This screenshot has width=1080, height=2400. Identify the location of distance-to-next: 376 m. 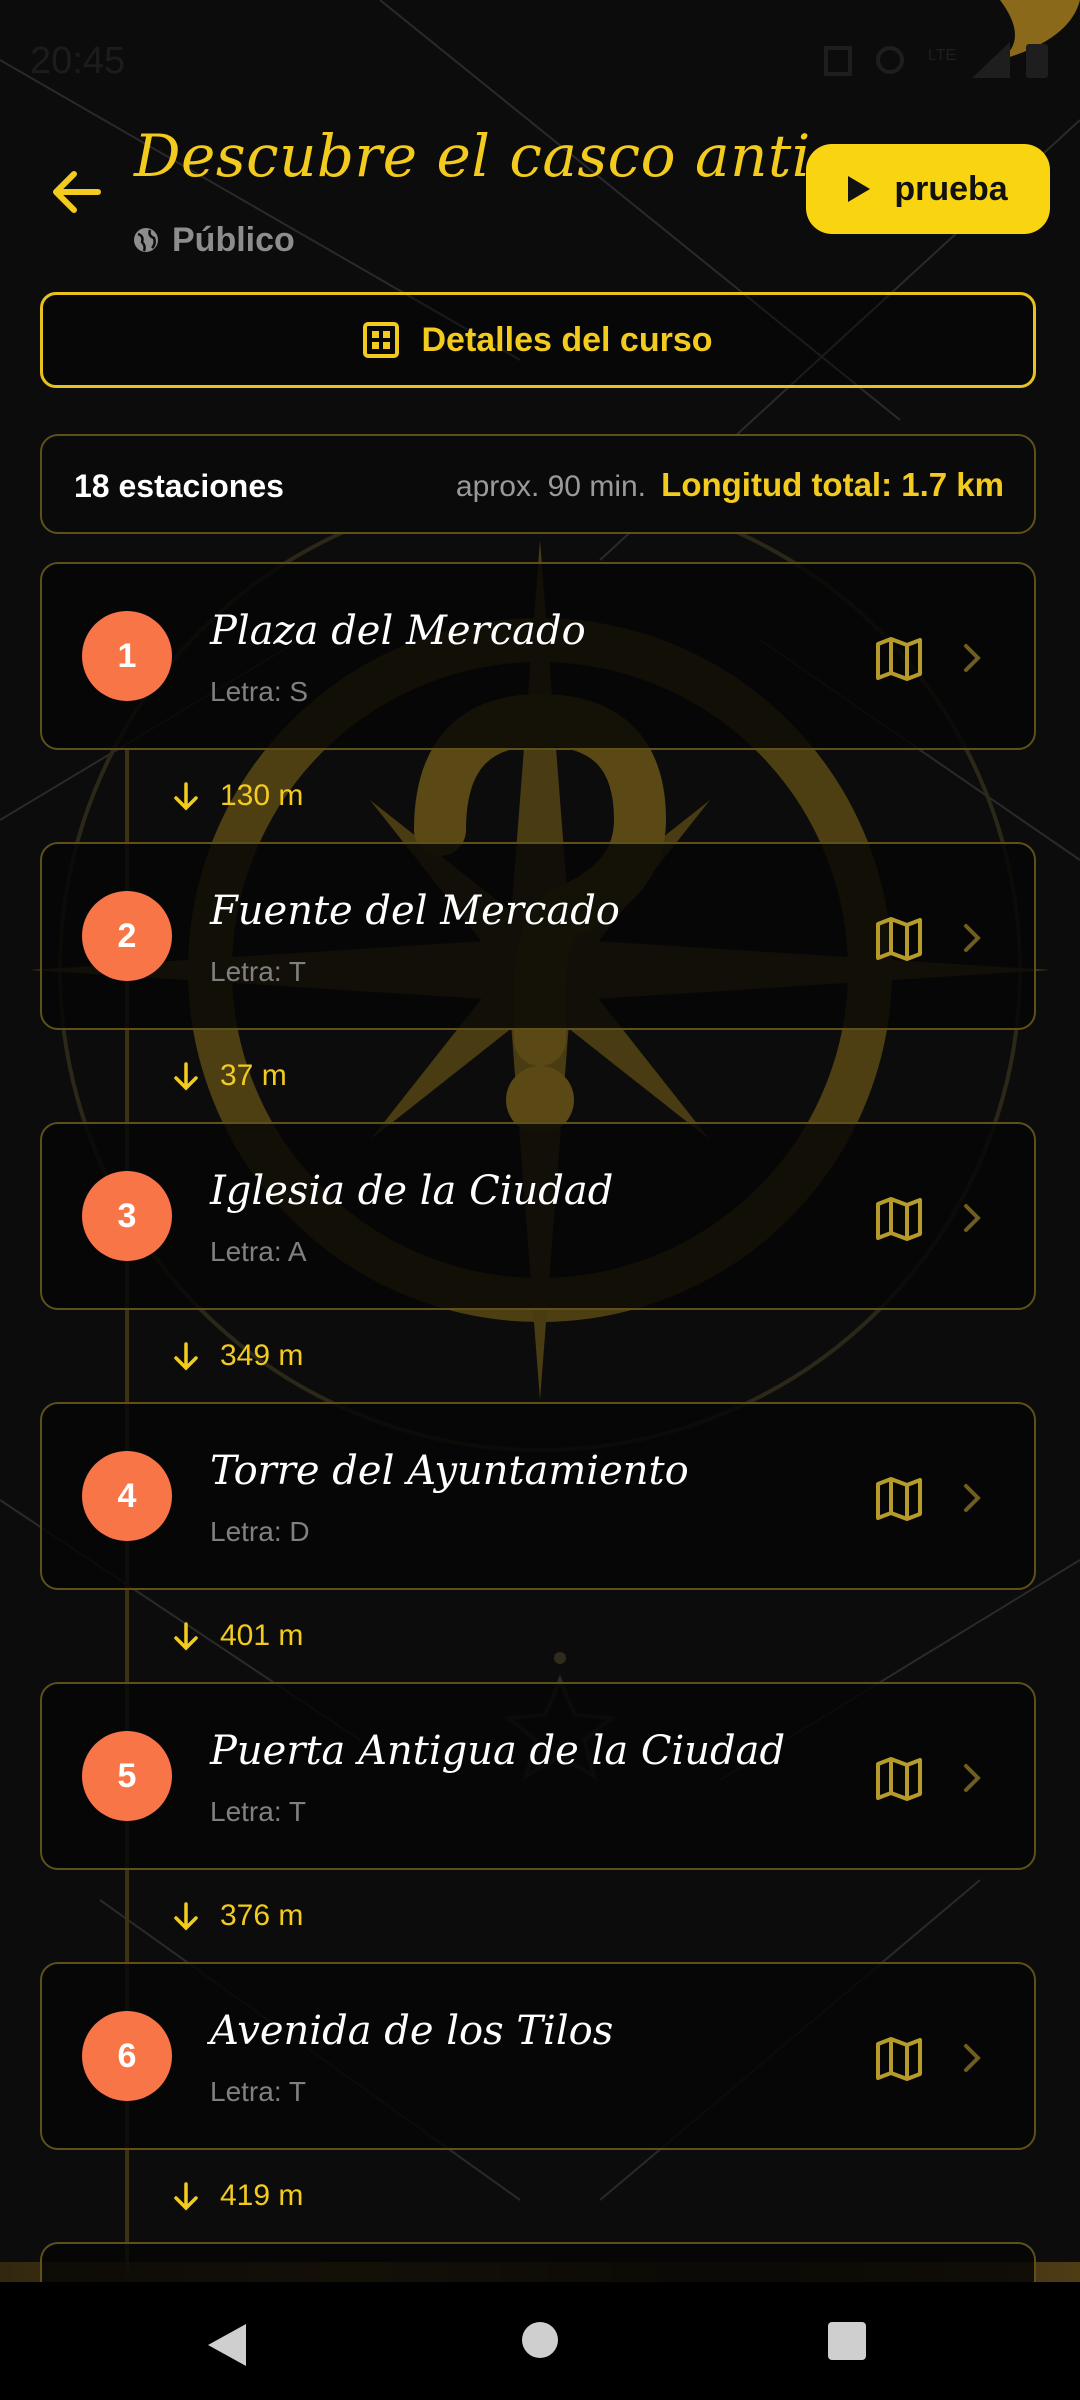
(236, 1916).